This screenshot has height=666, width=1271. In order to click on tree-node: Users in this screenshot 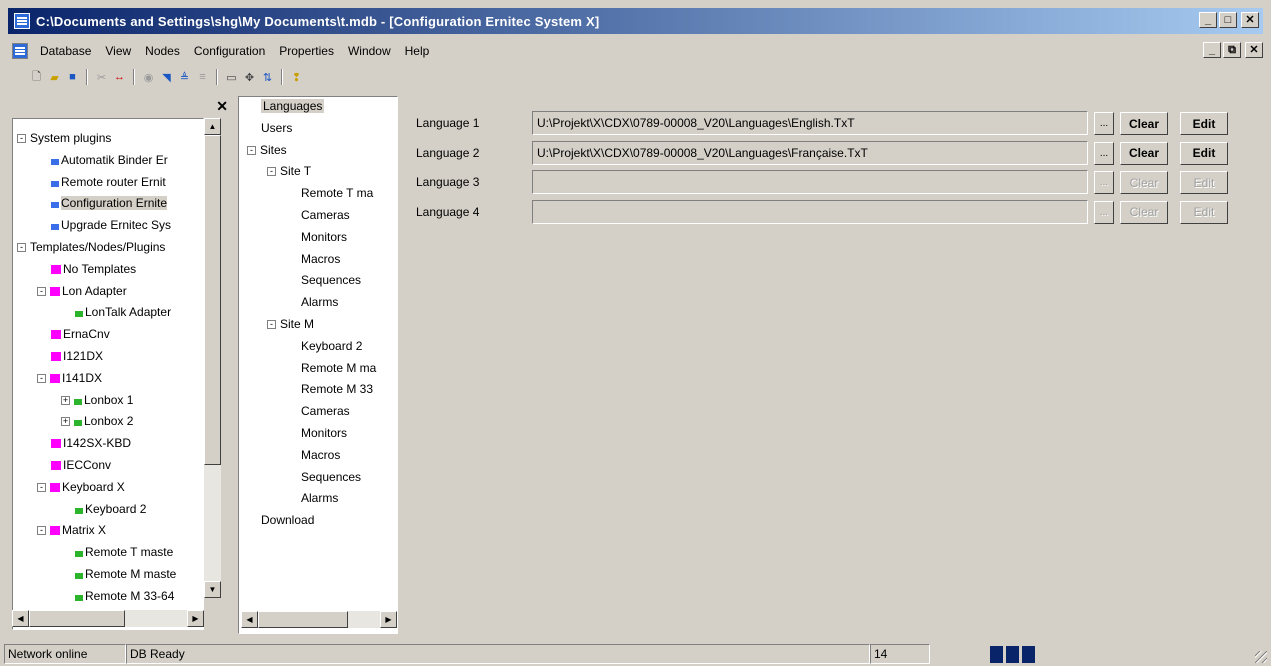, I will do `click(276, 128)`.